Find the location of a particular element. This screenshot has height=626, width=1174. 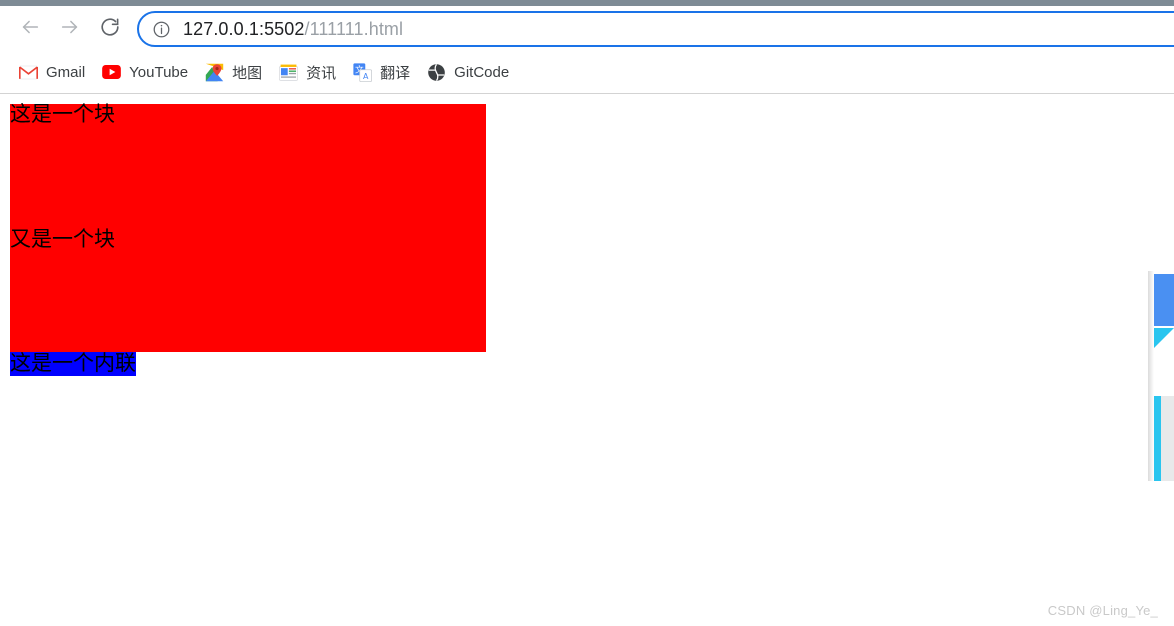

bookmark-news: 资讯 is located at coordinates (307, 72).